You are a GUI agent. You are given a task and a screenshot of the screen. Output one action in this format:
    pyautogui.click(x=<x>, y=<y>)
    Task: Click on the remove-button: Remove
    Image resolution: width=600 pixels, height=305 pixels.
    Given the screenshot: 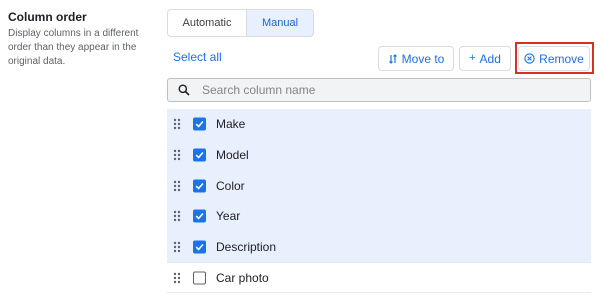 What is the action you would take?
    pyautogui.click(x=554, y=58)
    